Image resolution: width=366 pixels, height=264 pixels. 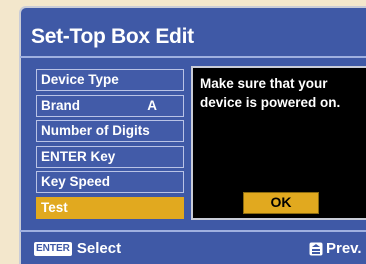 What do you see at coordinates (281, 203) in the screenshot?
I see `ok-button: OK` at bounding box center [281, 203].